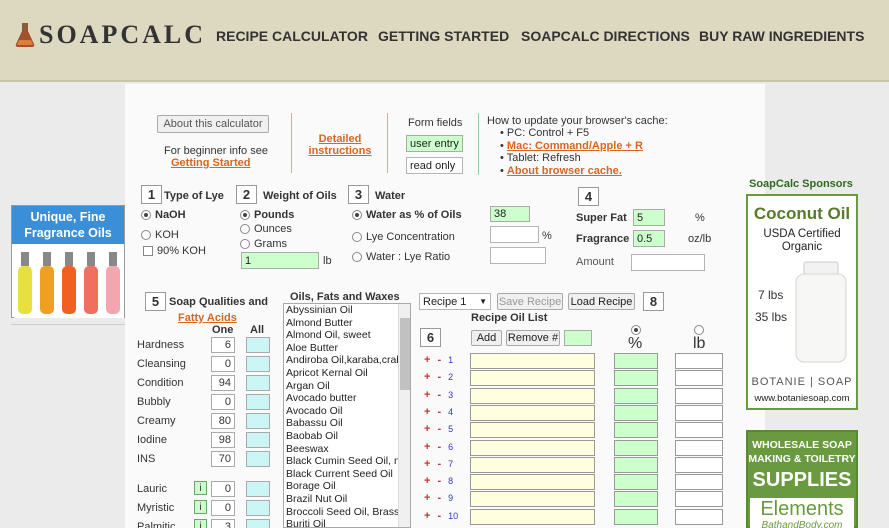 Image resolution: width=889 pixels, height=528 pixels. Describe the element at coordinates (347, 411) in the screenshot. I see `oil-list-item: Avocado Oil` at that location.